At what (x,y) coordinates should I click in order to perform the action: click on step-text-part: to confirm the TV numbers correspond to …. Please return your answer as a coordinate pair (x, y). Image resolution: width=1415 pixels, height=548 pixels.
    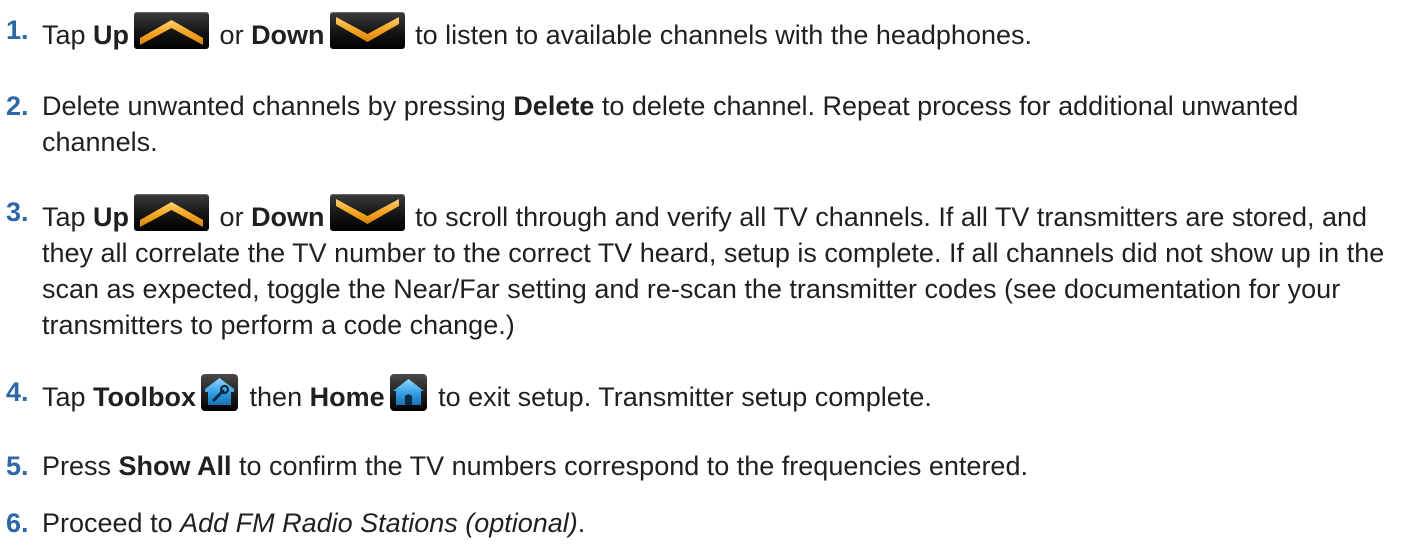
    Looking at the image, I should click on (629, 466).